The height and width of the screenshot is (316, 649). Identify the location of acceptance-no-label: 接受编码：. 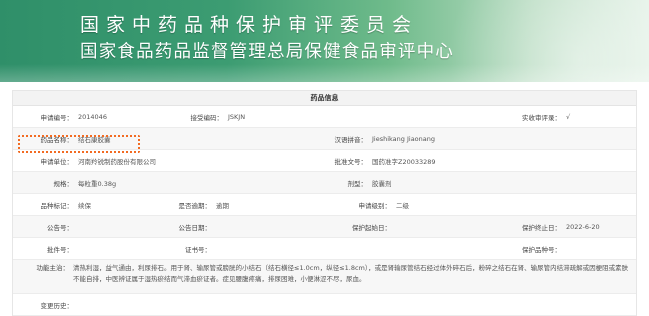
(207, 117).